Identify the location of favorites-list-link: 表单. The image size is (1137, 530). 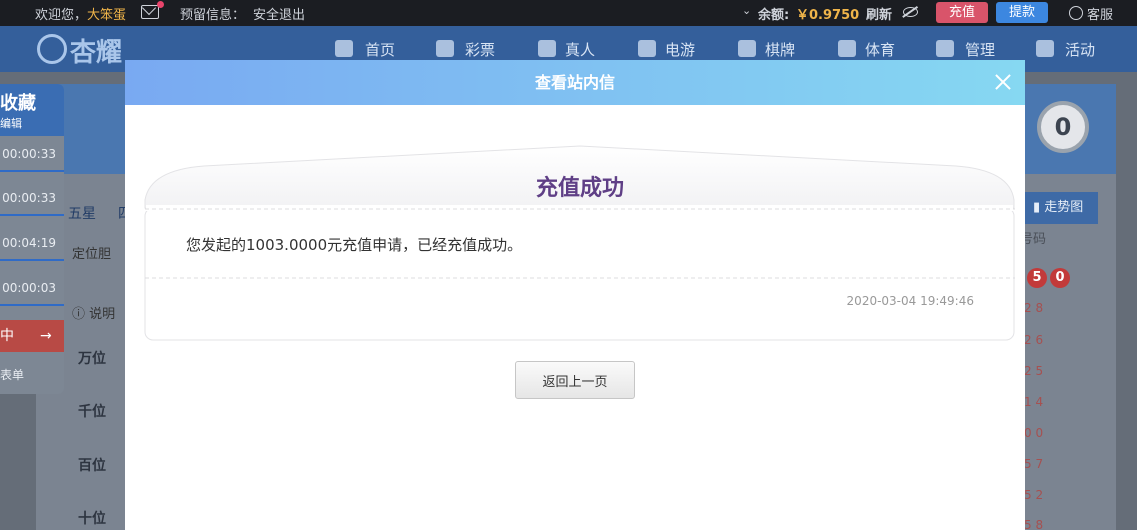
(12, 374).